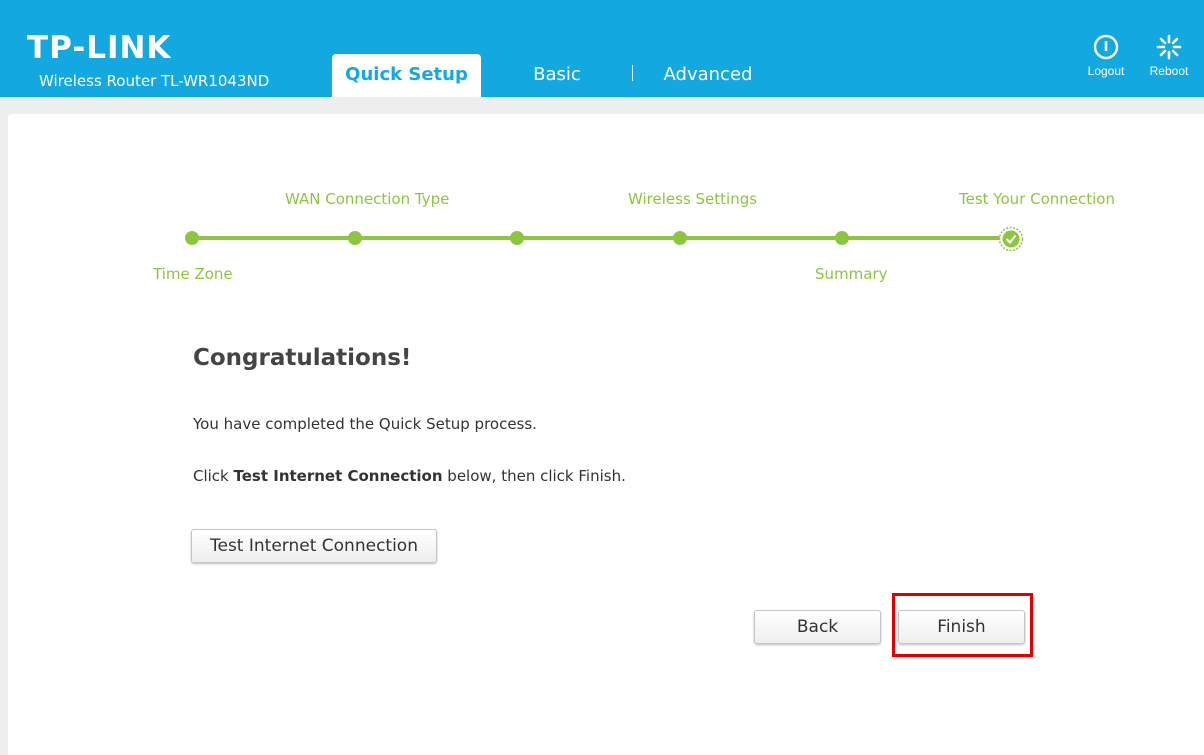 Image resolution: width=1204 pixels, height=755 pixels. I want to click on step-label-test: Test Your Connection, so click(1037, 199).